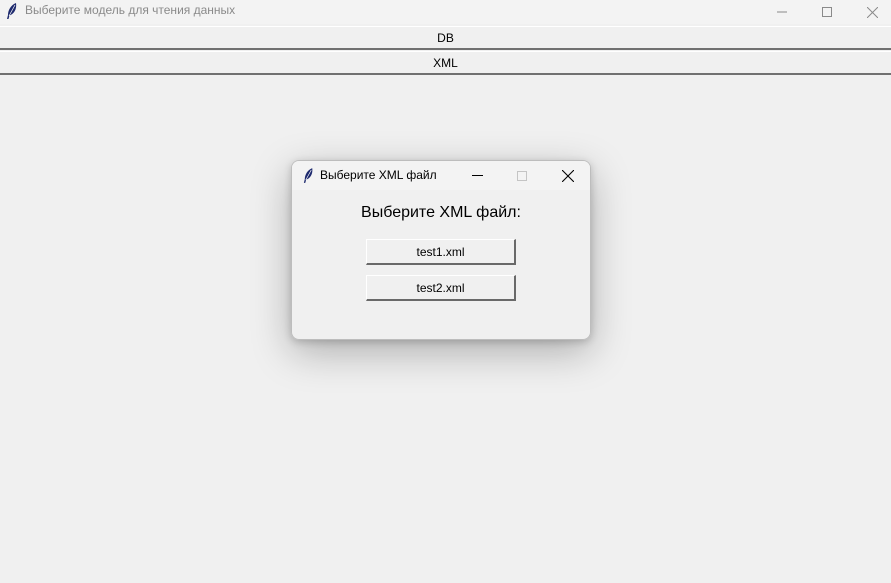  I want to click on minimize-button, so click(782, 12).